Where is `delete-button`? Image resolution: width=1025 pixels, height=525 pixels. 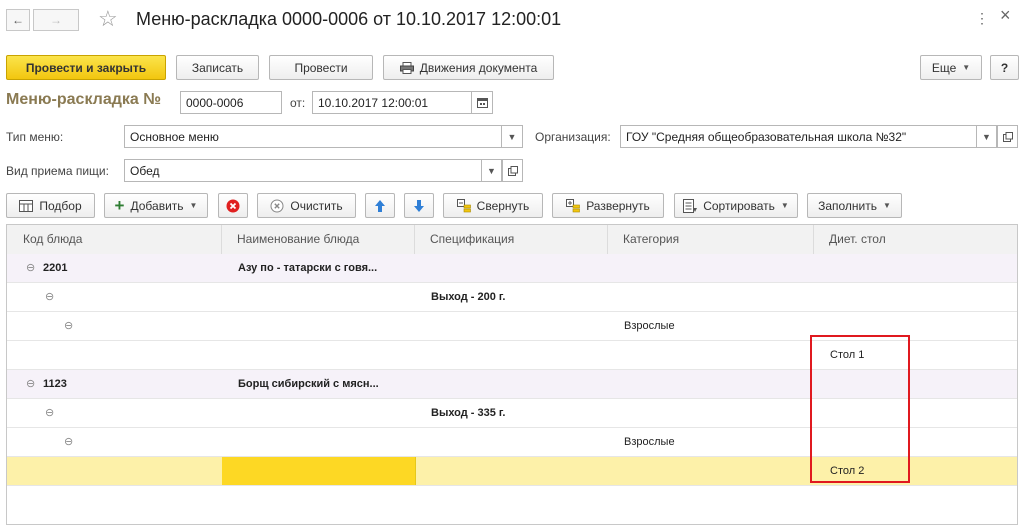
delete-button is located at coordinates (233, 205).